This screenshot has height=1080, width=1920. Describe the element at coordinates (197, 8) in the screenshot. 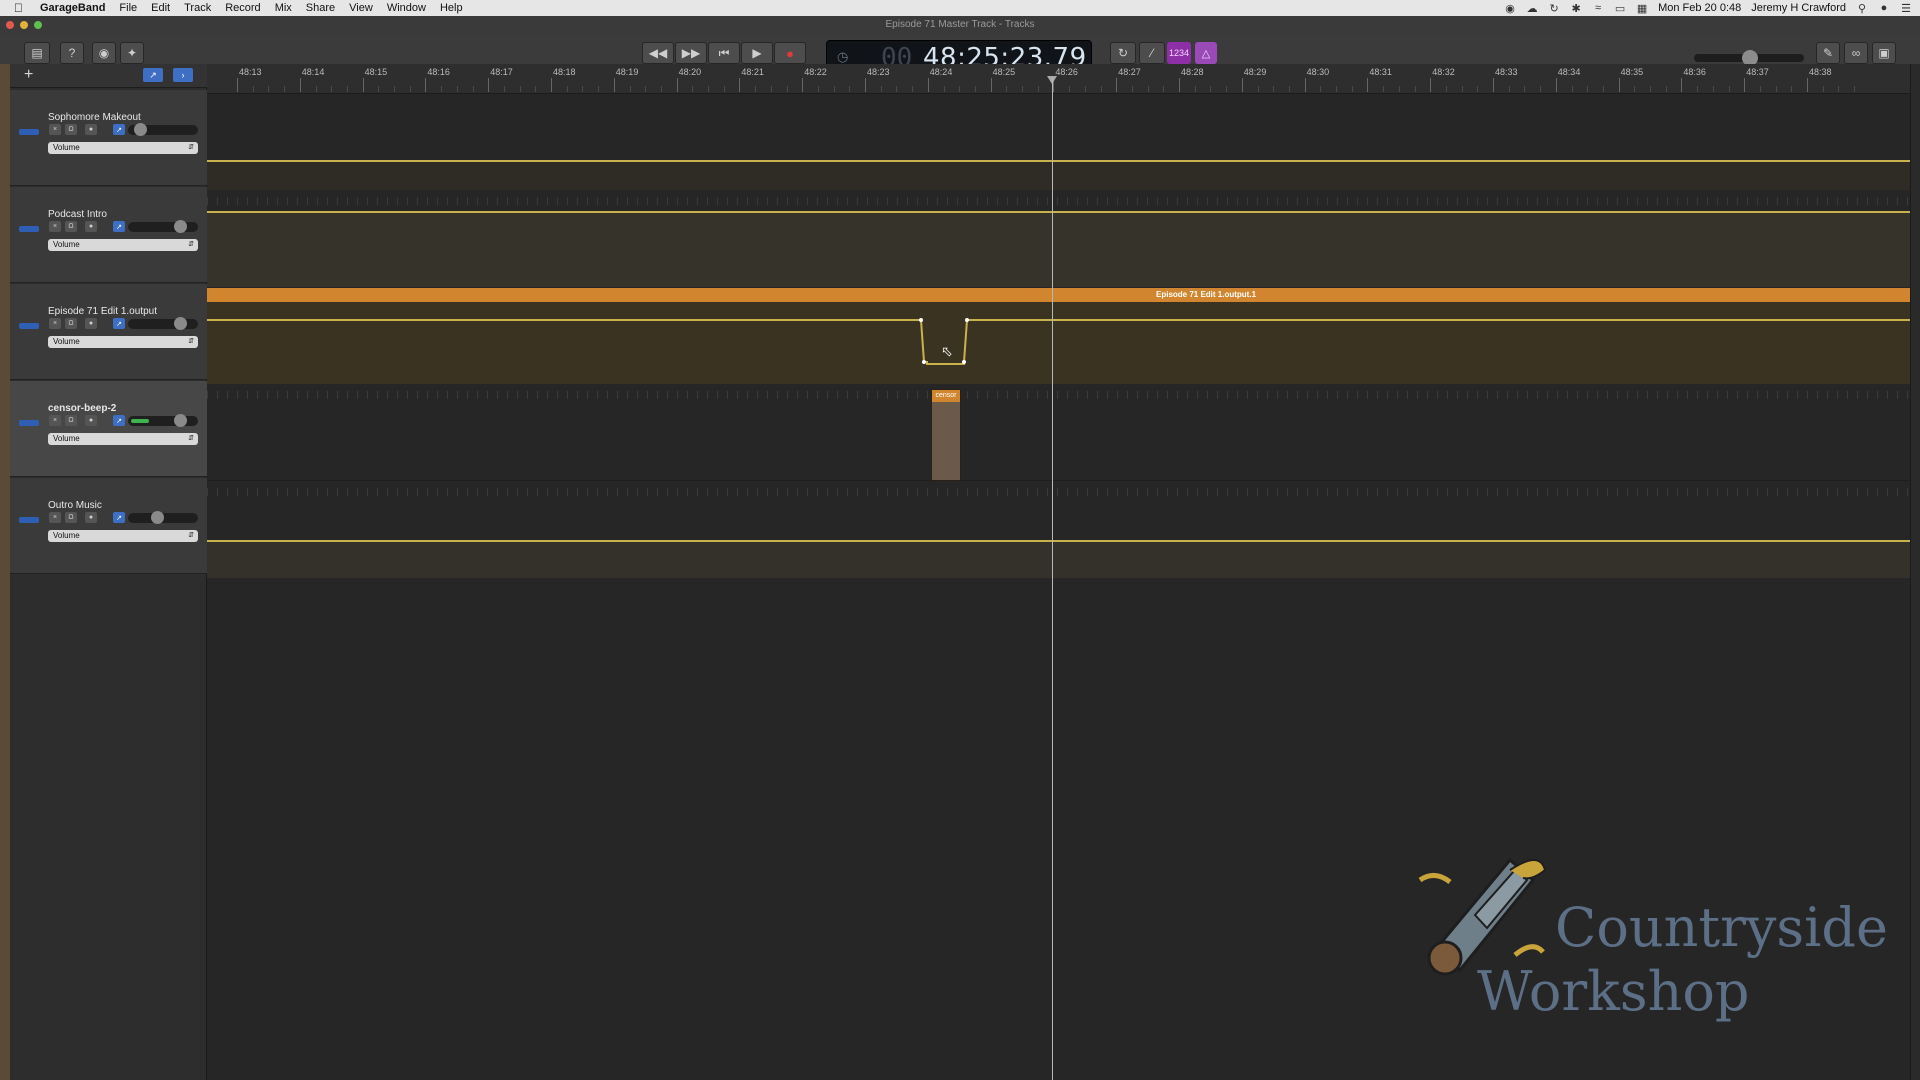

I see `menu-track: Track` at that location.